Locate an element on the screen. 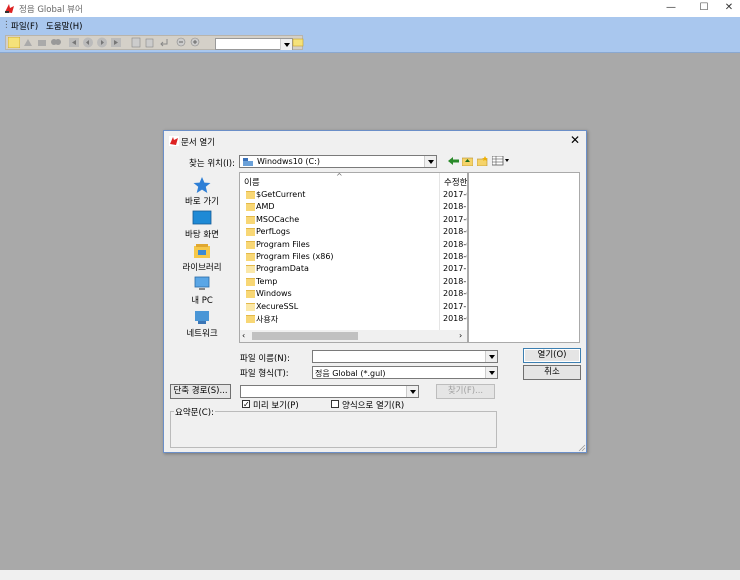 The image size is (740, 580). drive-icon is located at coordinates (248, 162).